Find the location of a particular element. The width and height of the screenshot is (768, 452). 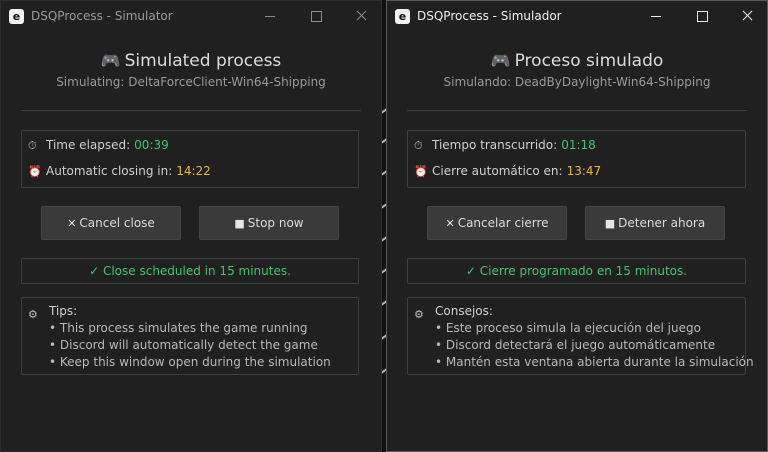

closing-row: ⏰ Automatic closing in: 14:22 is located at coordinates (119, 171).